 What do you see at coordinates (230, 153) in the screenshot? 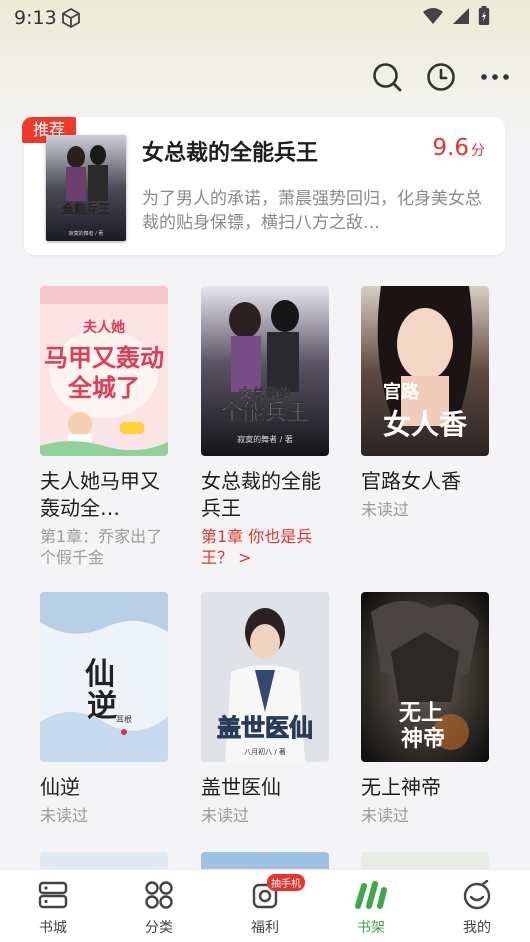
I see `recommend-title: 女总裁的全能兵王` at bounding box center [230, 153].